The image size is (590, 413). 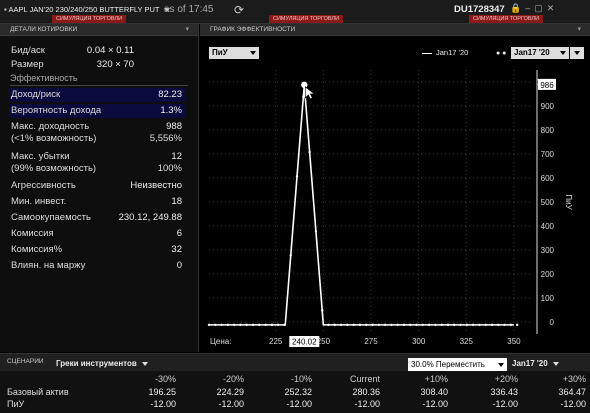 What do you see at coordinates (547, 85) in the screenshot?
I see `cursor-value-label: 986` at bounding box center [547, 85].